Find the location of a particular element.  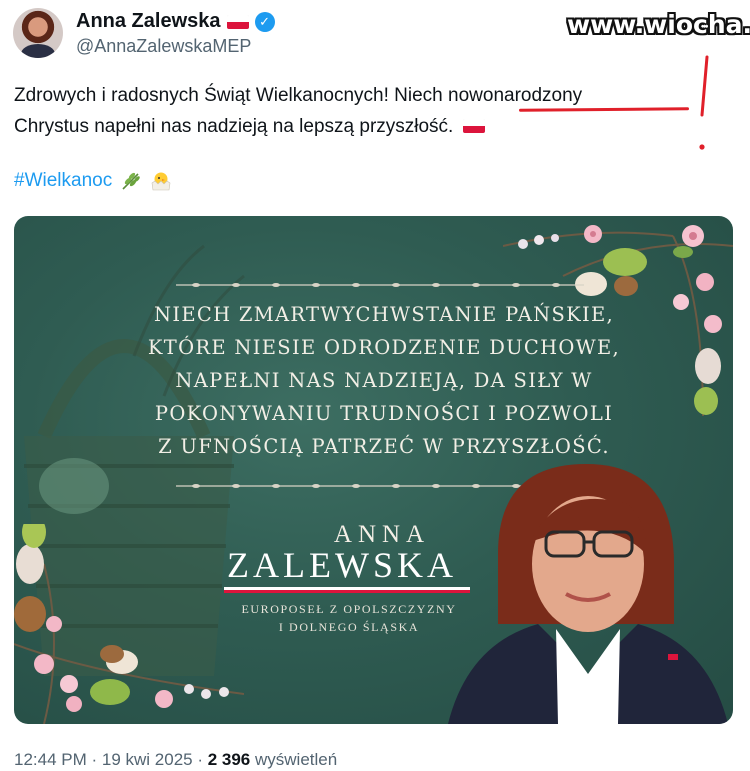

hatching-chick-icon is located at coordinates (161, 181).